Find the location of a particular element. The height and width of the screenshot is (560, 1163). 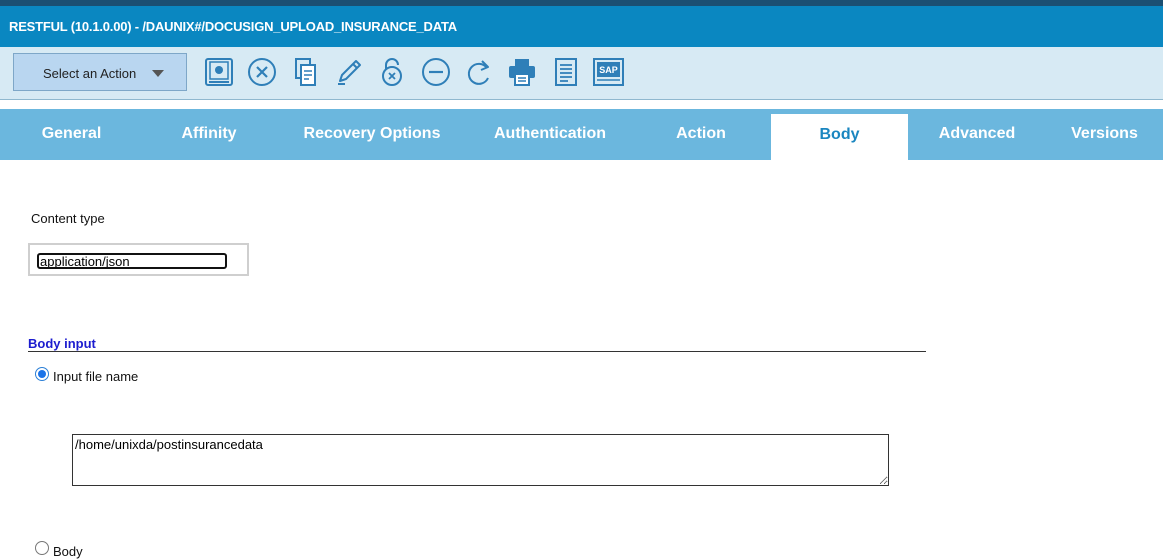

cancel-icon is located at coordinates (262, 72).